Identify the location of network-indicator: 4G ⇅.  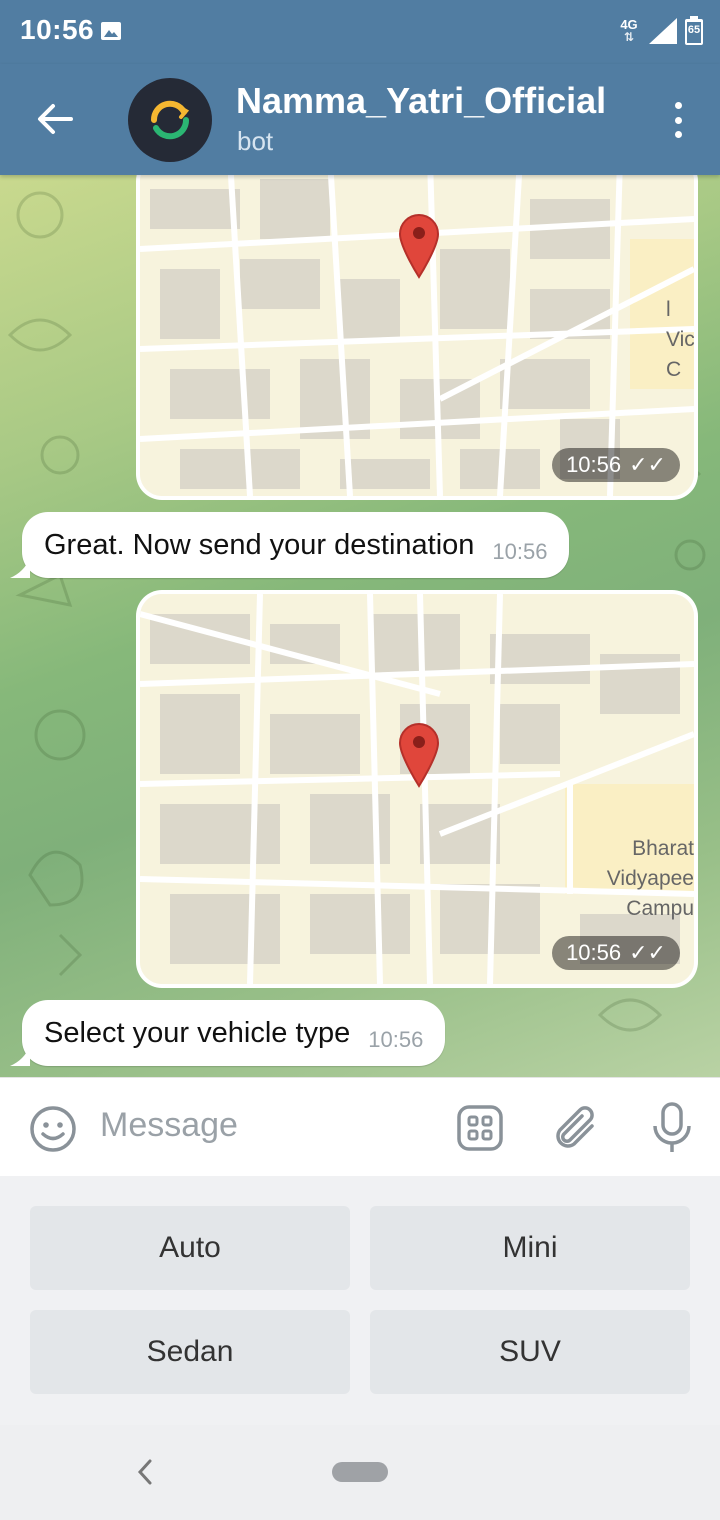
(629, 31).